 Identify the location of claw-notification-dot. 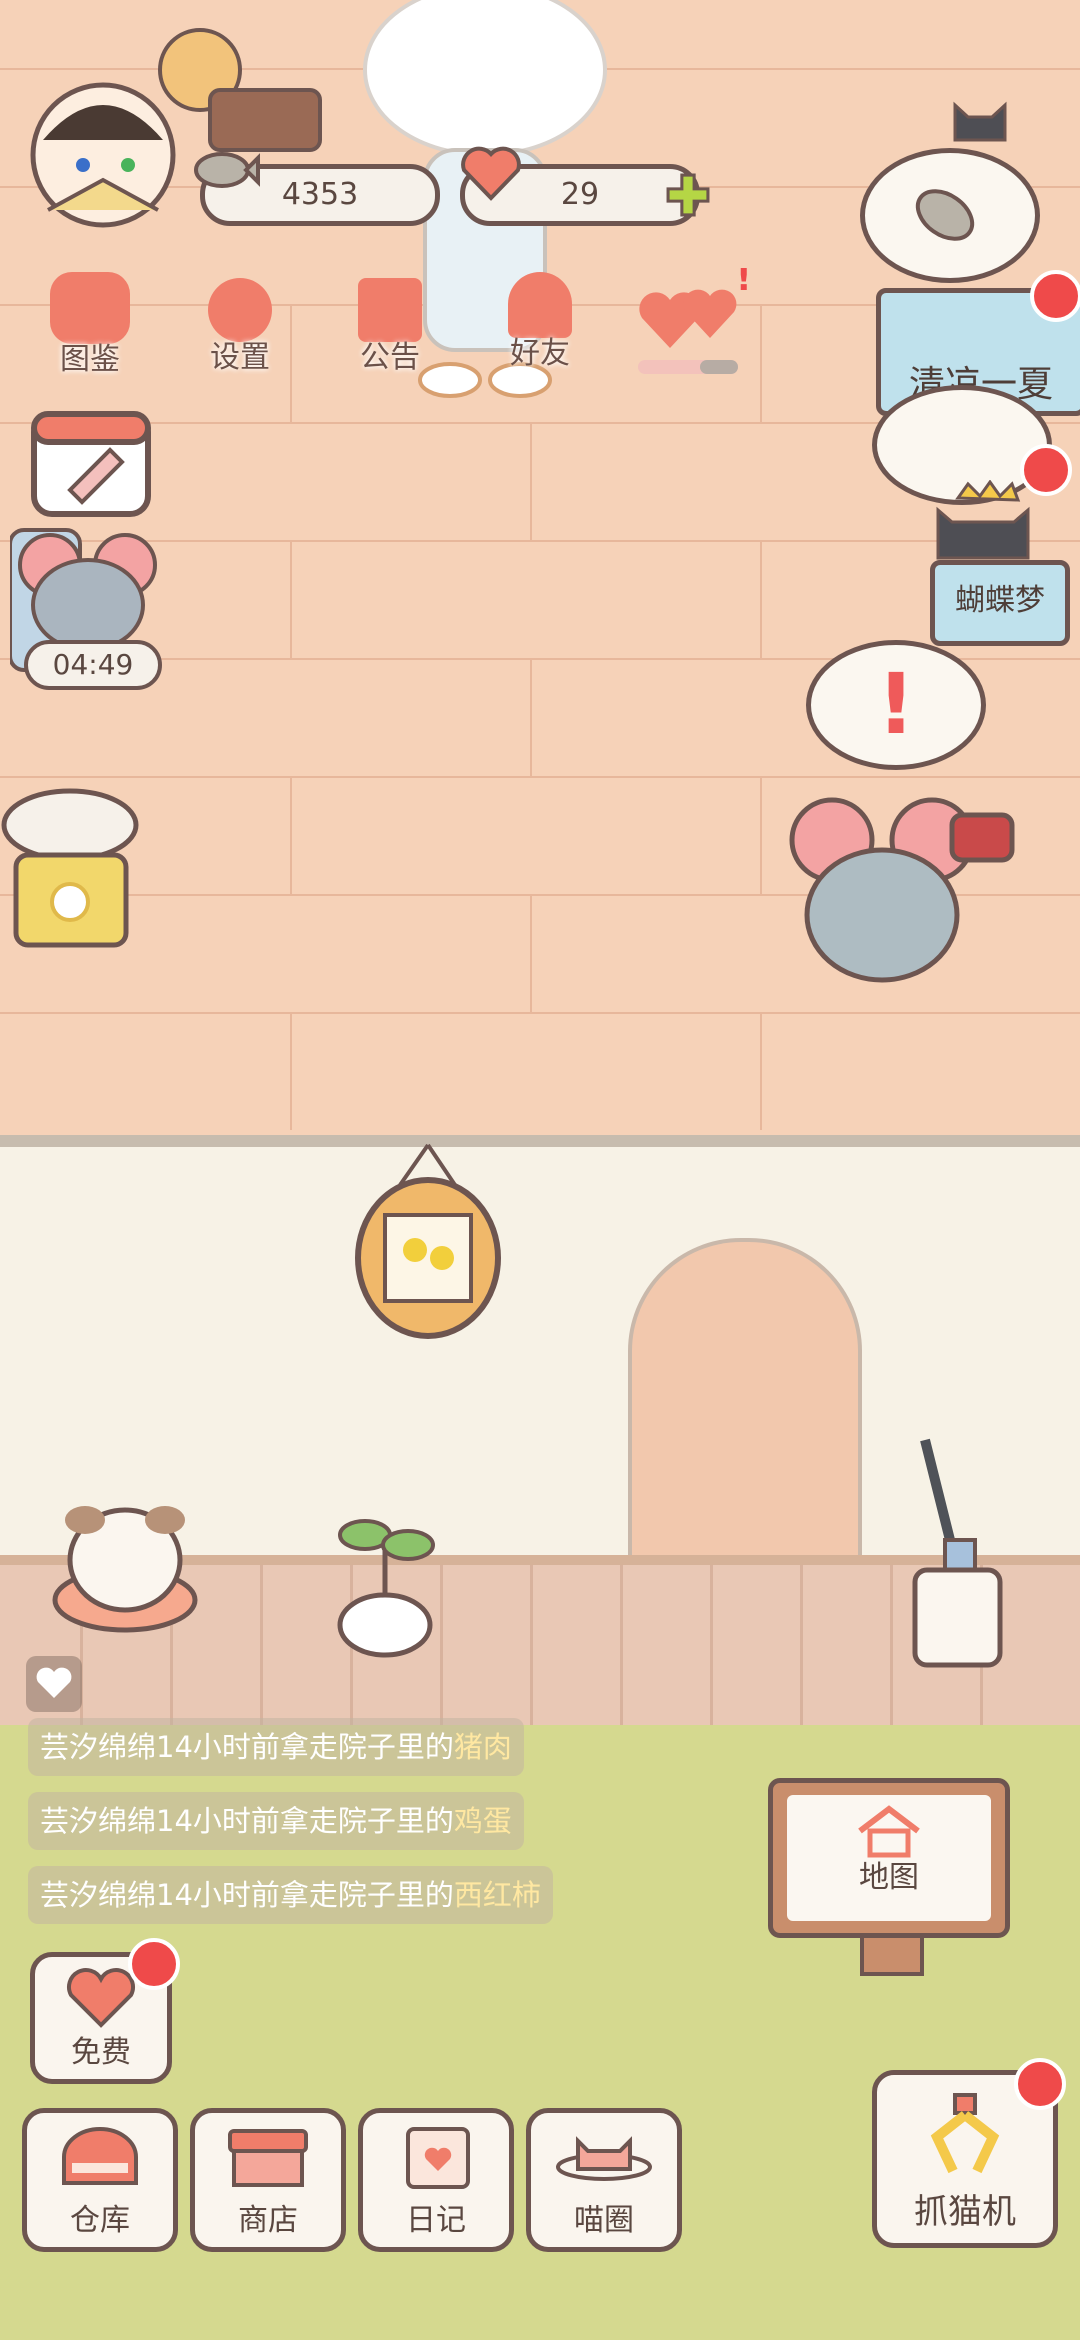
(1040, 2084).